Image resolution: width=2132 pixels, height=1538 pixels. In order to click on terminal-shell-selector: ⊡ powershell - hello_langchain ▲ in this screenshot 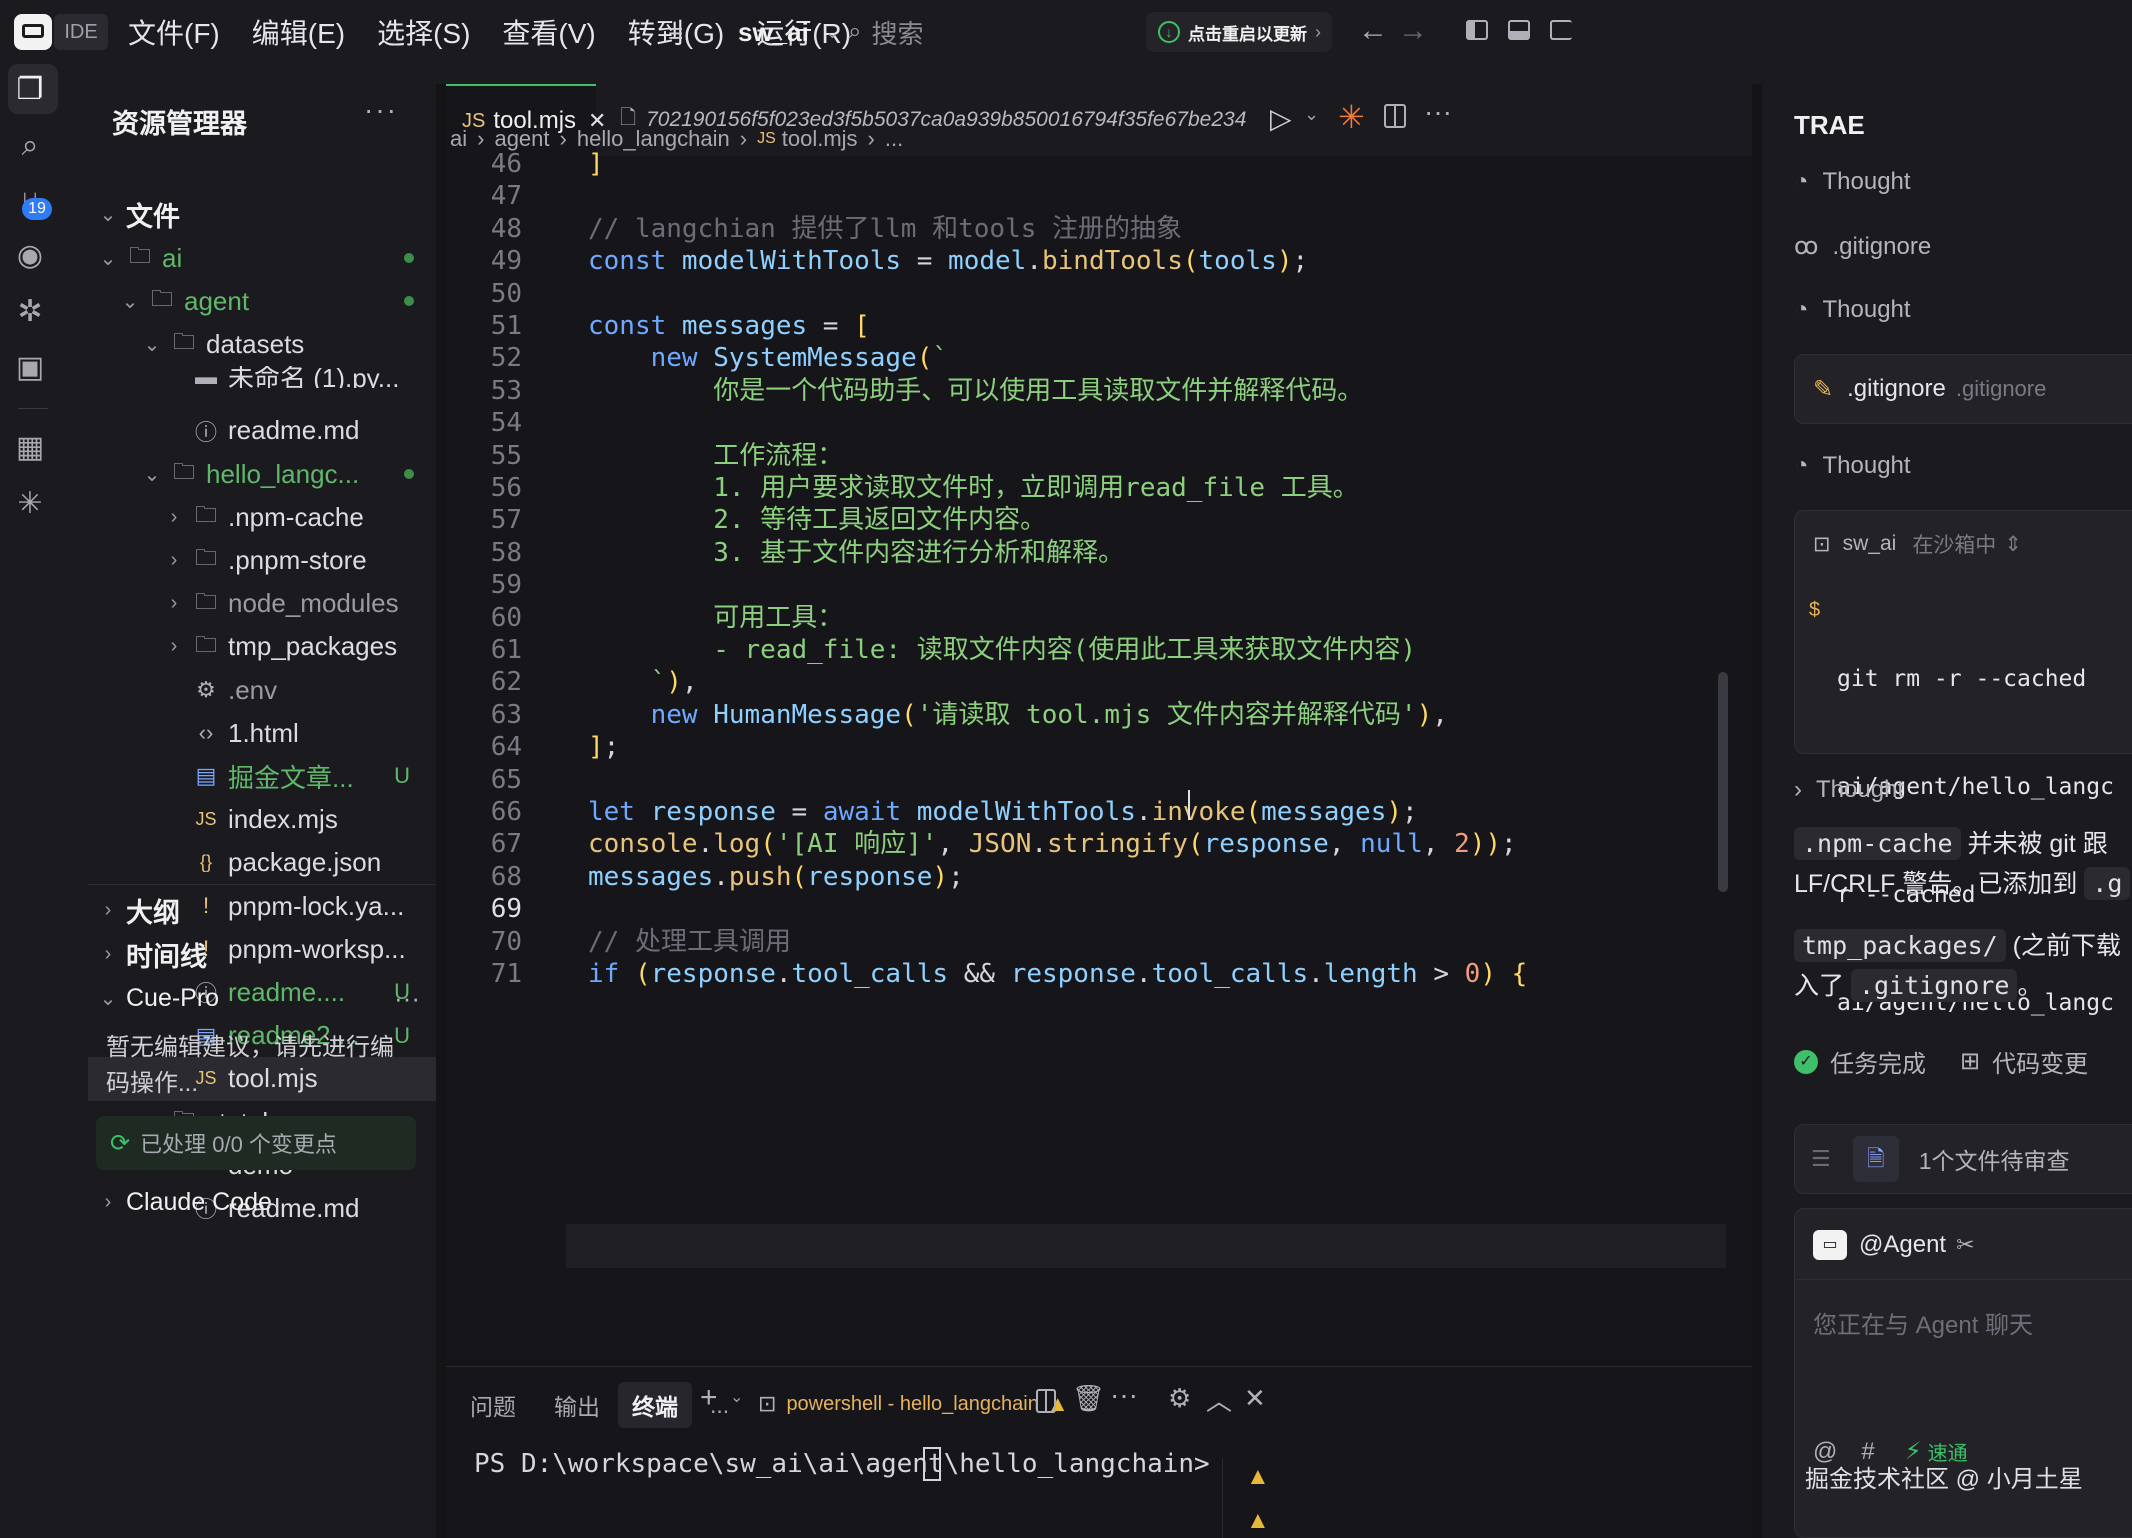, I will do `click(913, 1404)`.